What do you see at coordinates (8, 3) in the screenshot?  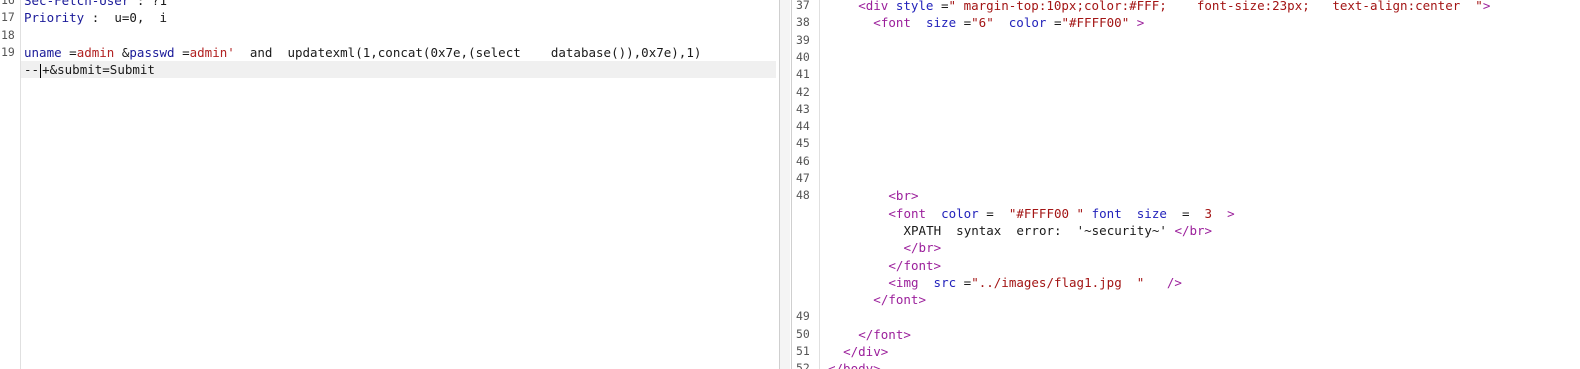 I see `line-number: 16` at bounding box center [8, 3].